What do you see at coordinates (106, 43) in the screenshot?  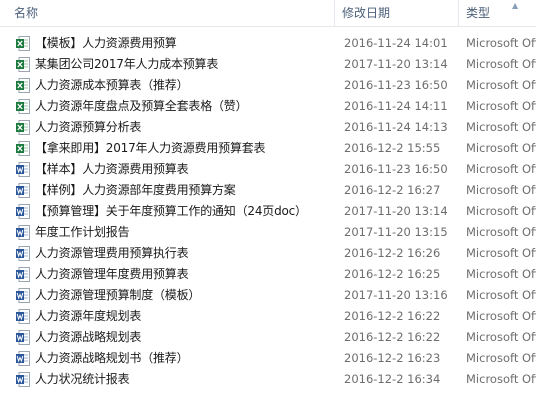 I see `file-name: 【模板】人力资源费用预算` at bounding box center [106, 43].